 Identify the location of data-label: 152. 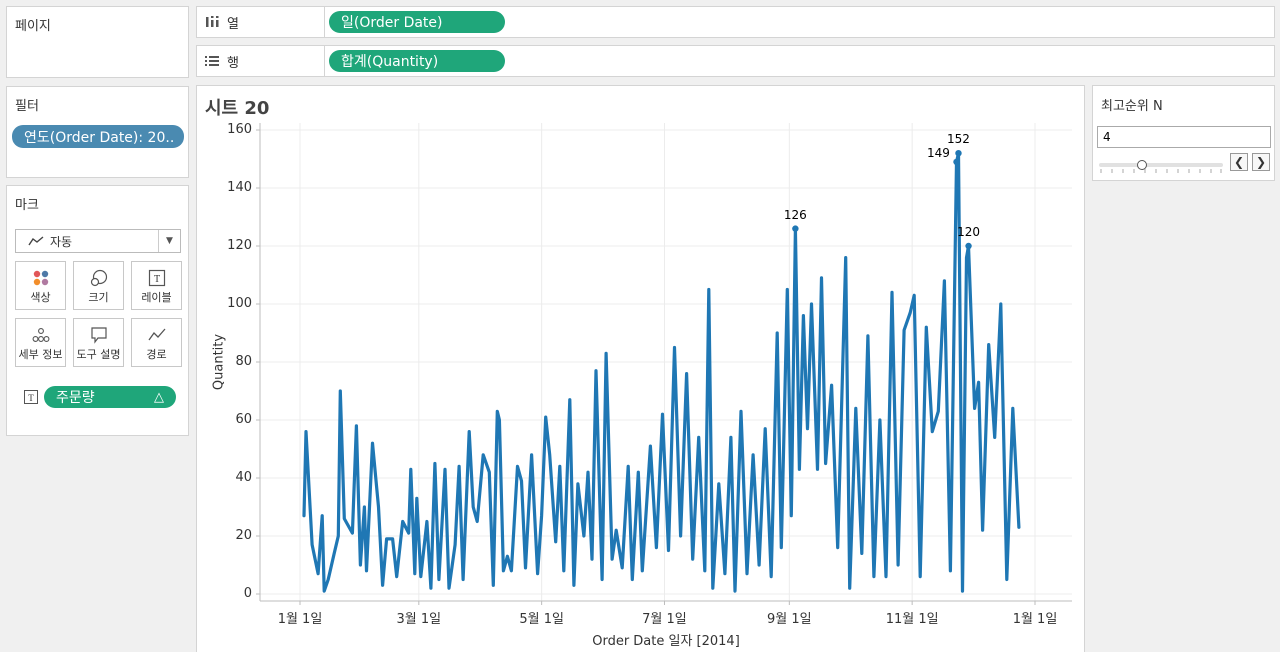
(958, 139).